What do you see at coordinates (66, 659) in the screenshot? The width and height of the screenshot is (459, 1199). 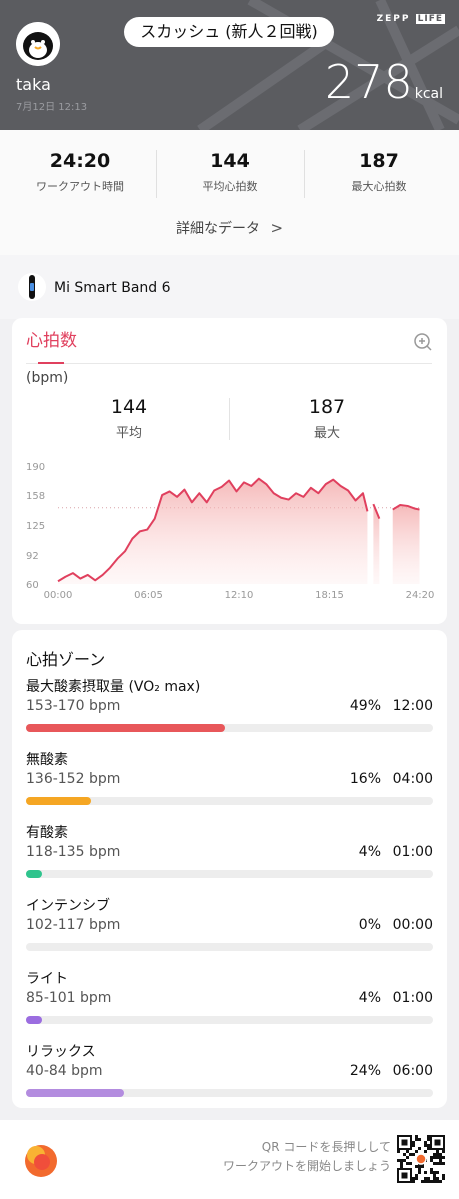 I see `zones-title: 心拍ゾーン` at bounding box center [66, 659].